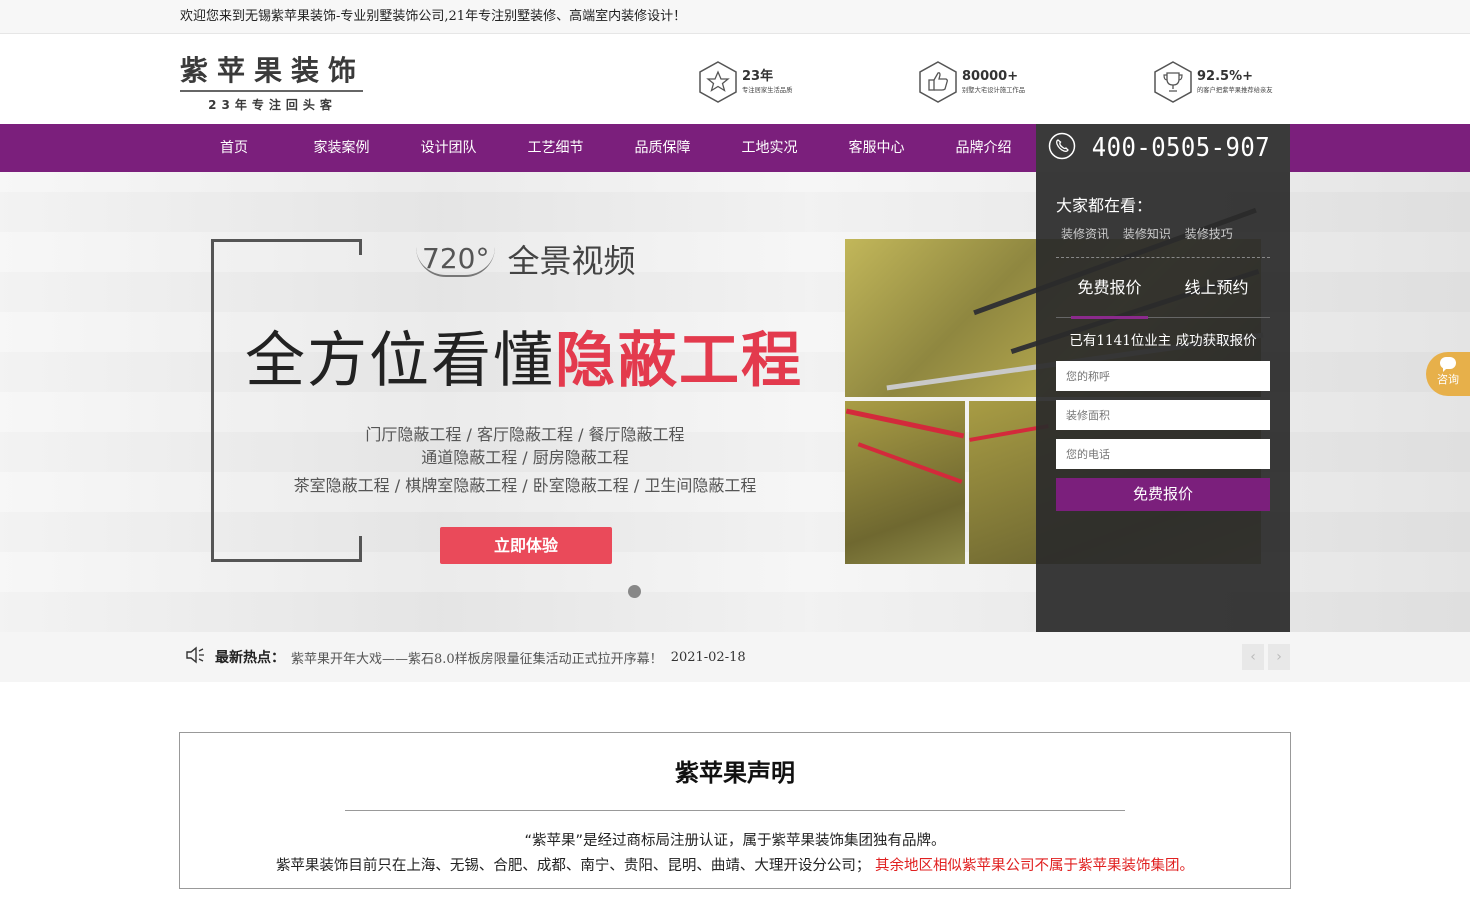 This screenshot has width=1470, height=923. I want to click on stat-caption: 专注居家生活品质, so click(767, 89).